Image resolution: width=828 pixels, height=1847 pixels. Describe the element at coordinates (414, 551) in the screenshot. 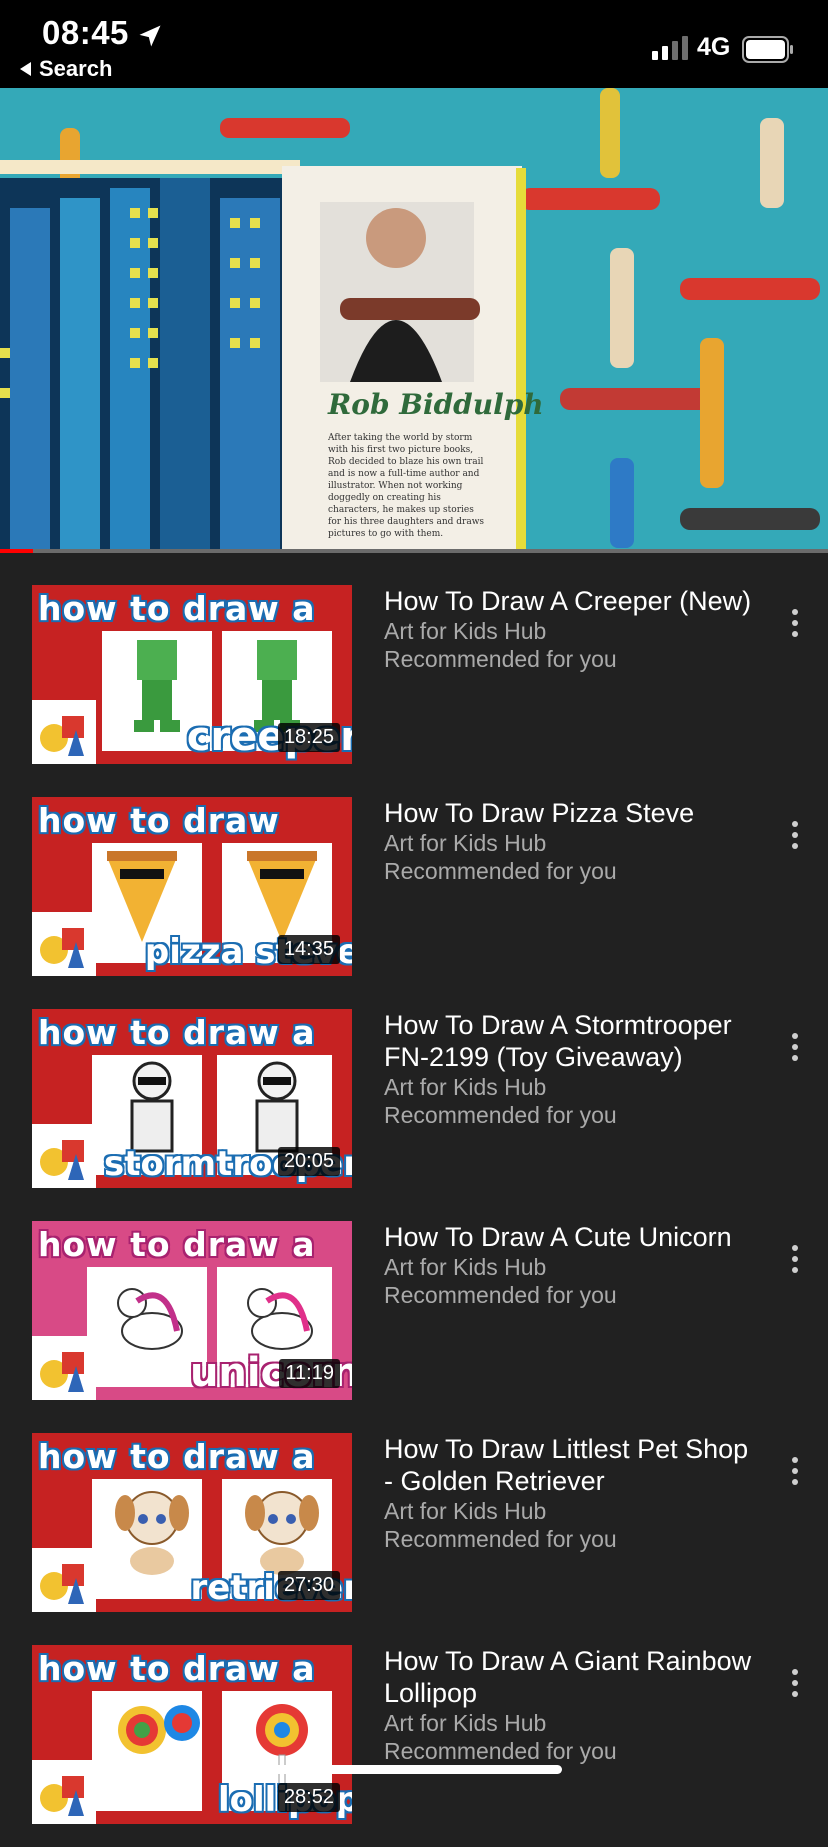

I see `video-progress-bar` at that location.